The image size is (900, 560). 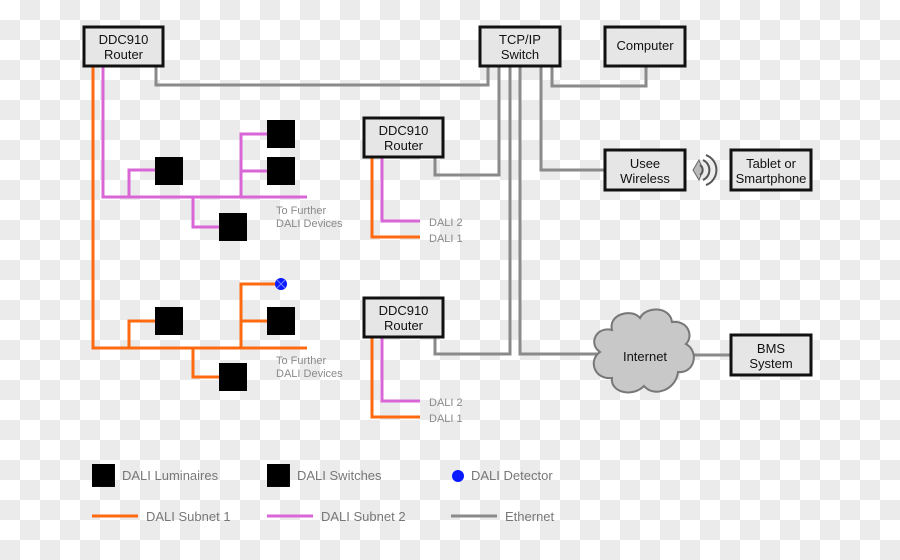 I want to click on wifi-icon, so click(x=705, y=170).